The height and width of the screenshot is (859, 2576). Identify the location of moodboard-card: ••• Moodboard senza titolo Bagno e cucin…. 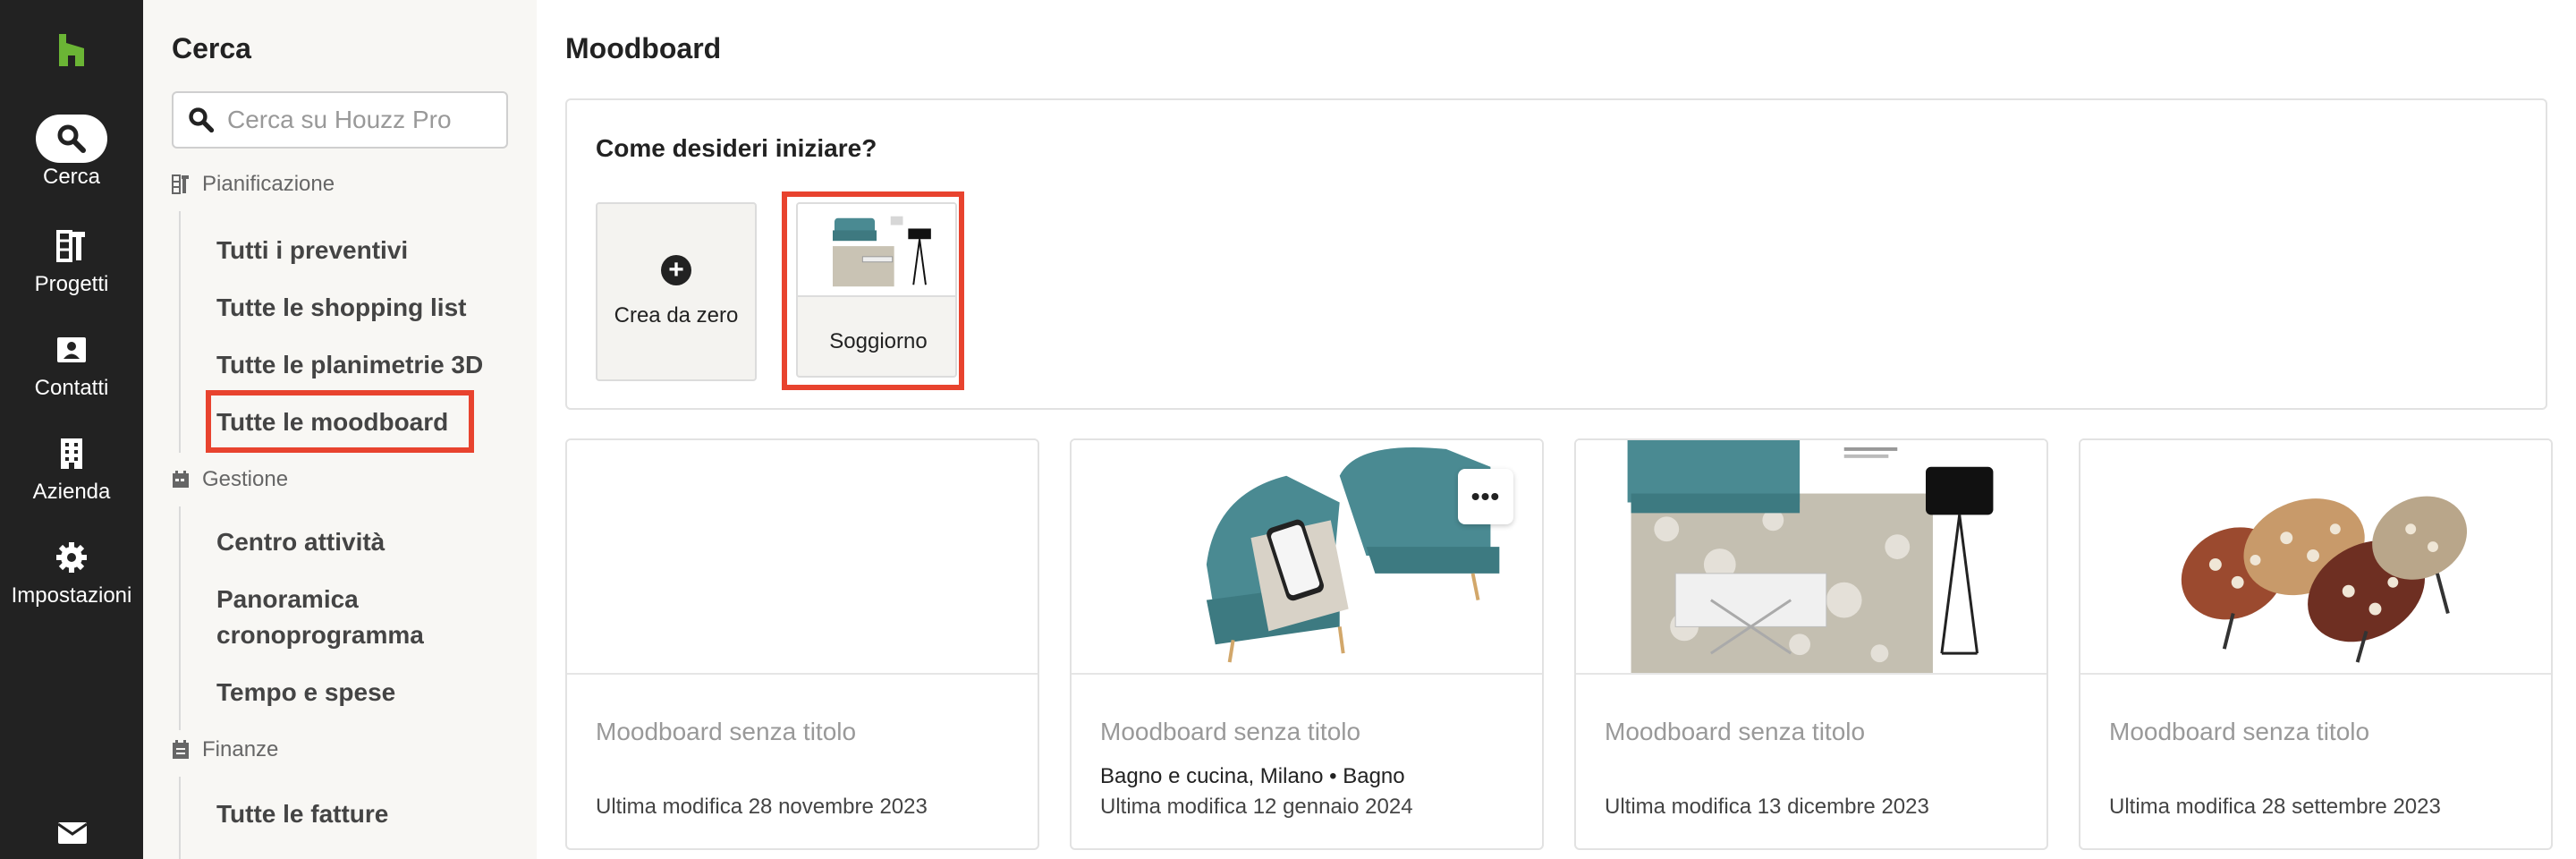
(1307, 644).